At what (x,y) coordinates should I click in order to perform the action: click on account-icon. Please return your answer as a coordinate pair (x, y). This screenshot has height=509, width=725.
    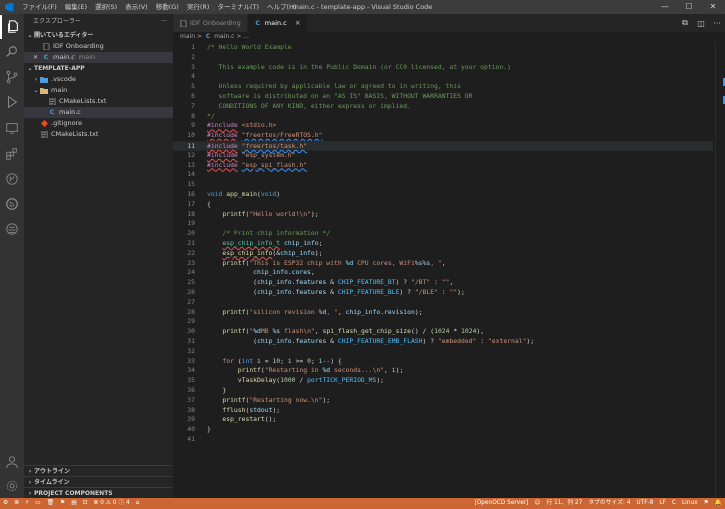
    Looking at the image, I should click on (12, 462).